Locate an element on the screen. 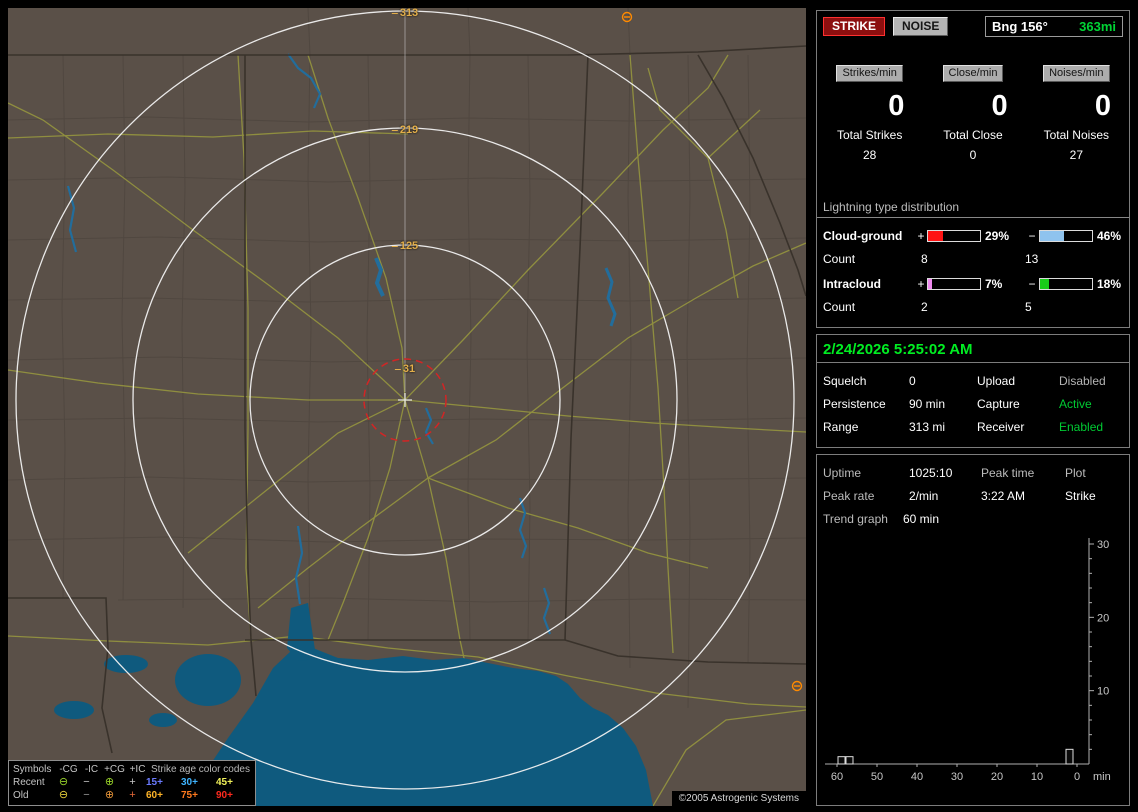 This screenshot has height=812, width=1138. ic-positive-pct: 7% is located at coordinates (994, 284).